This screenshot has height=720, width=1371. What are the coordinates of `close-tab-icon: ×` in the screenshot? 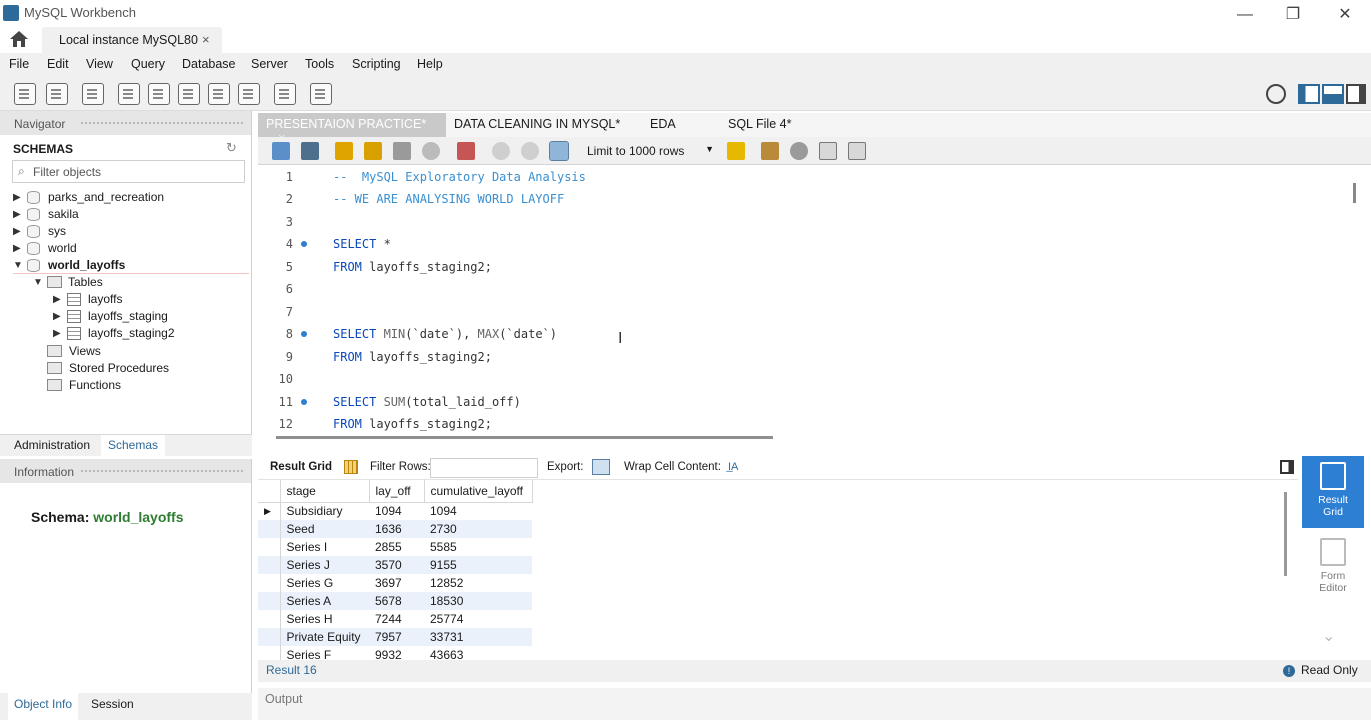 It's located at (206, 39).